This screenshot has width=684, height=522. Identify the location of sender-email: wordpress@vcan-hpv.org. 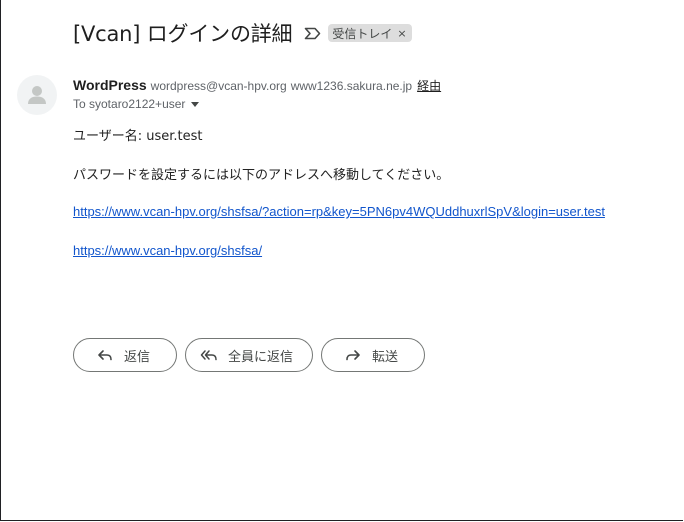
(218, 86).